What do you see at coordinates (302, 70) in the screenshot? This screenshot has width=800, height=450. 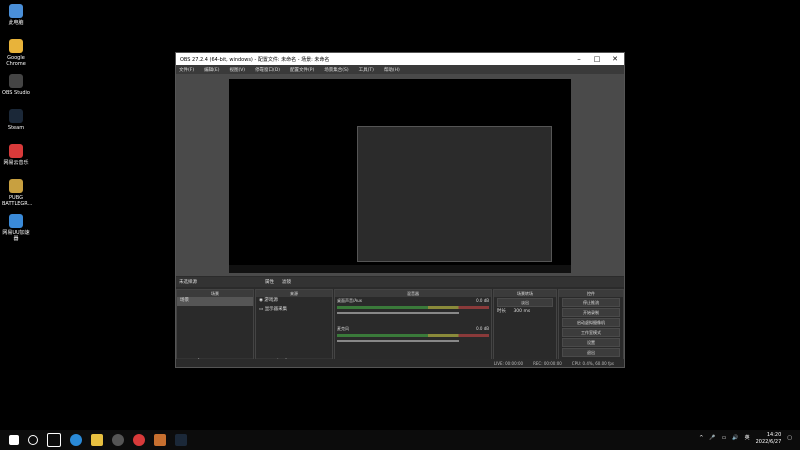 I see `menu-item: 配置文件(P)` at bounding box center [302, 70].